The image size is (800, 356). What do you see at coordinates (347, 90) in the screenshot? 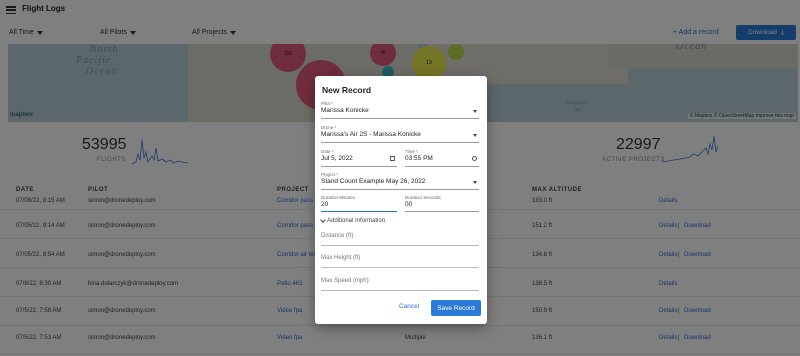
I see `dialog-title: New Record` at bounding box center [347, 90].